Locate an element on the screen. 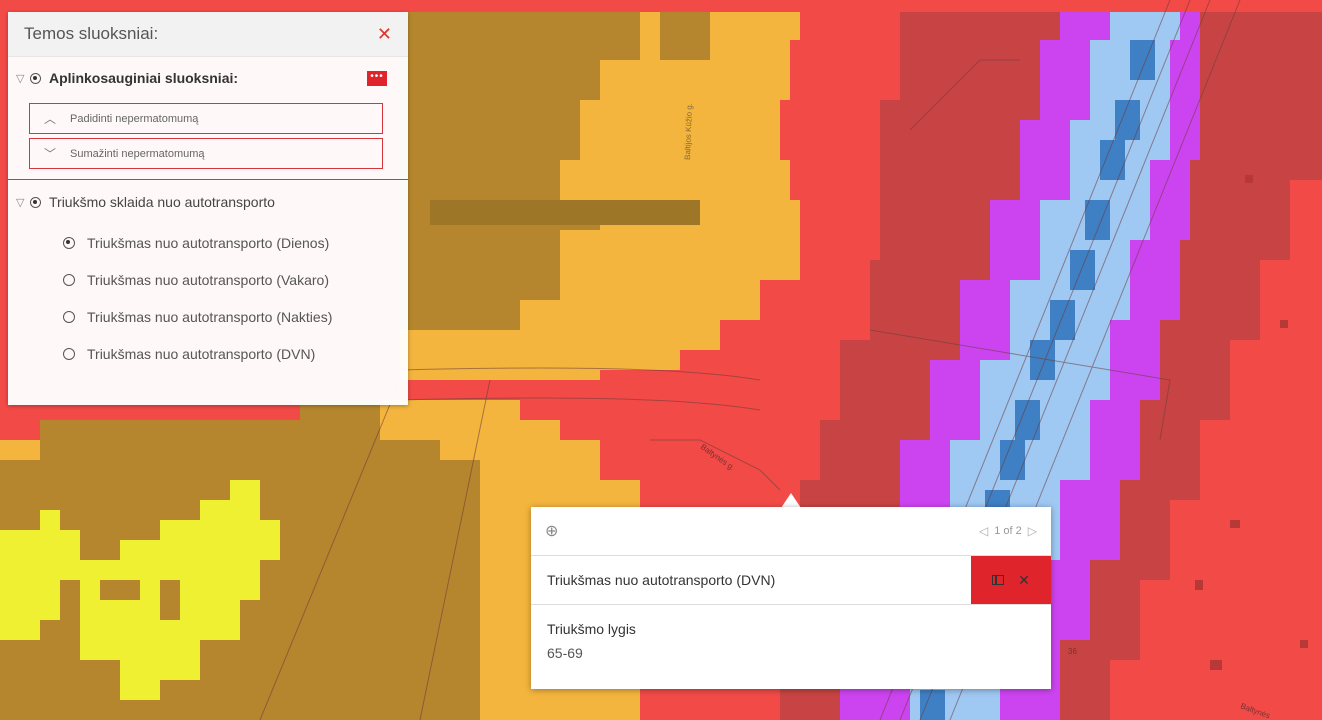  group-label: Triukšmo sklaida nuo autotransporto is located at coordinates (162, 202).